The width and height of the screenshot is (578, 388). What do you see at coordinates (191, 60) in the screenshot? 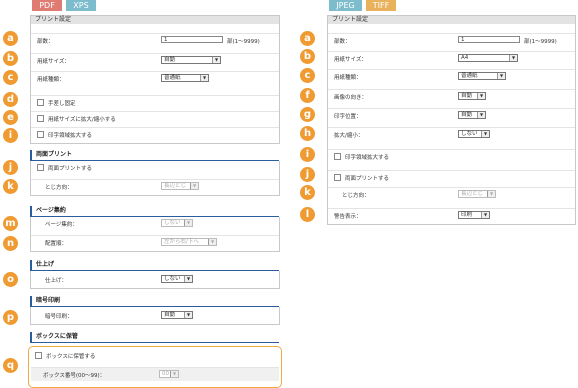
I see `paper-size-select: 自動 ▼` at bounding box center [191, 60].